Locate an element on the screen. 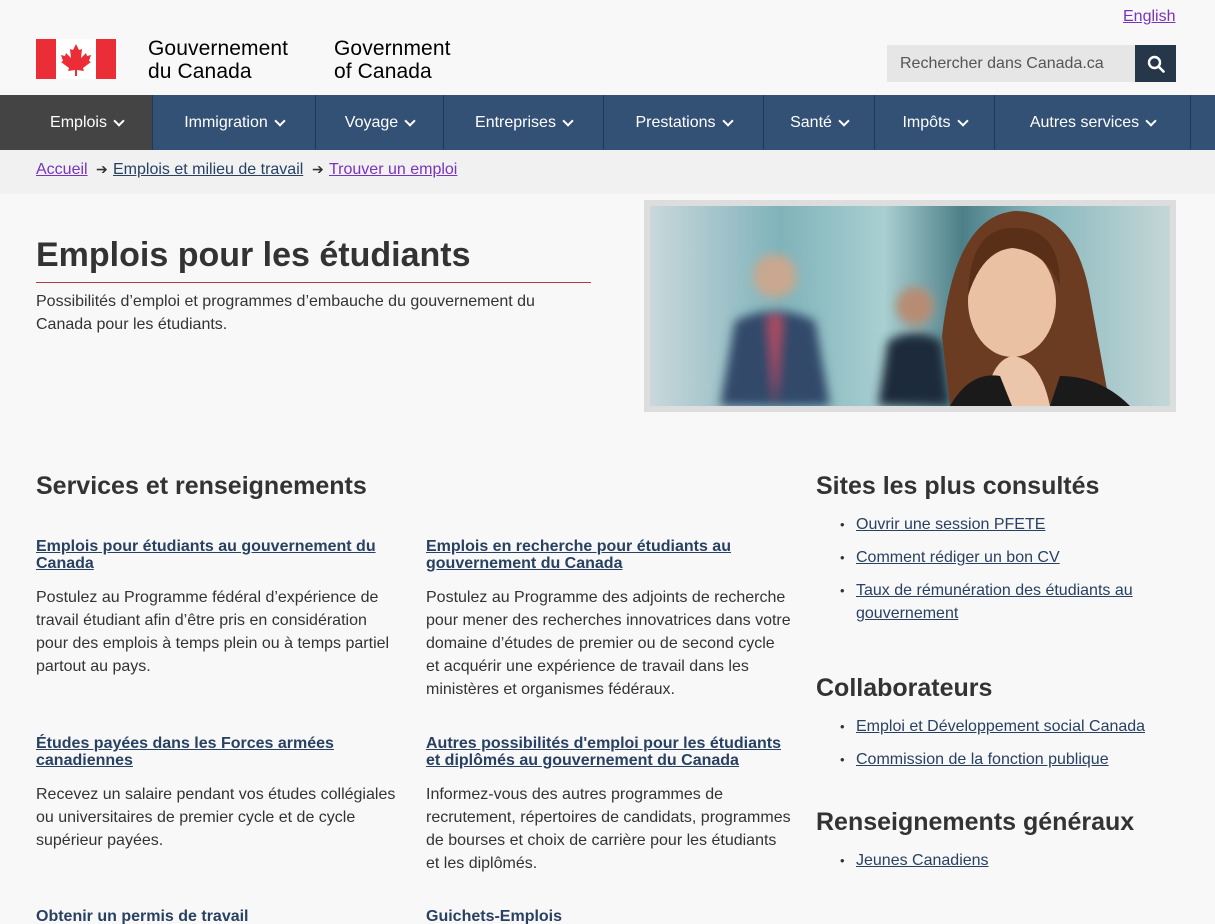 The height and width of the screenshot is (924, 1215). menu-item-label: Immigration is located at coordinates (226, 122).